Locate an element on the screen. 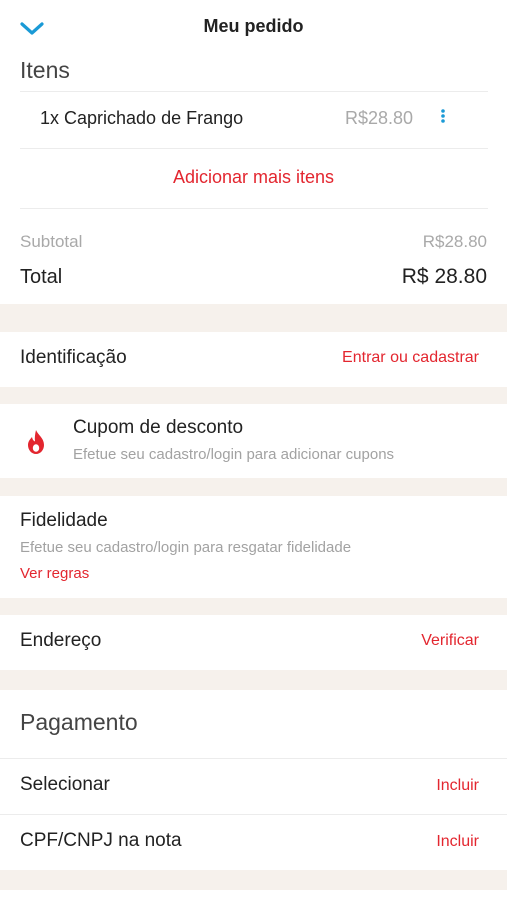 This screenshot has width=507, height=900. coupon-title: Cupom de desconto is located at coordinates (158, 427).